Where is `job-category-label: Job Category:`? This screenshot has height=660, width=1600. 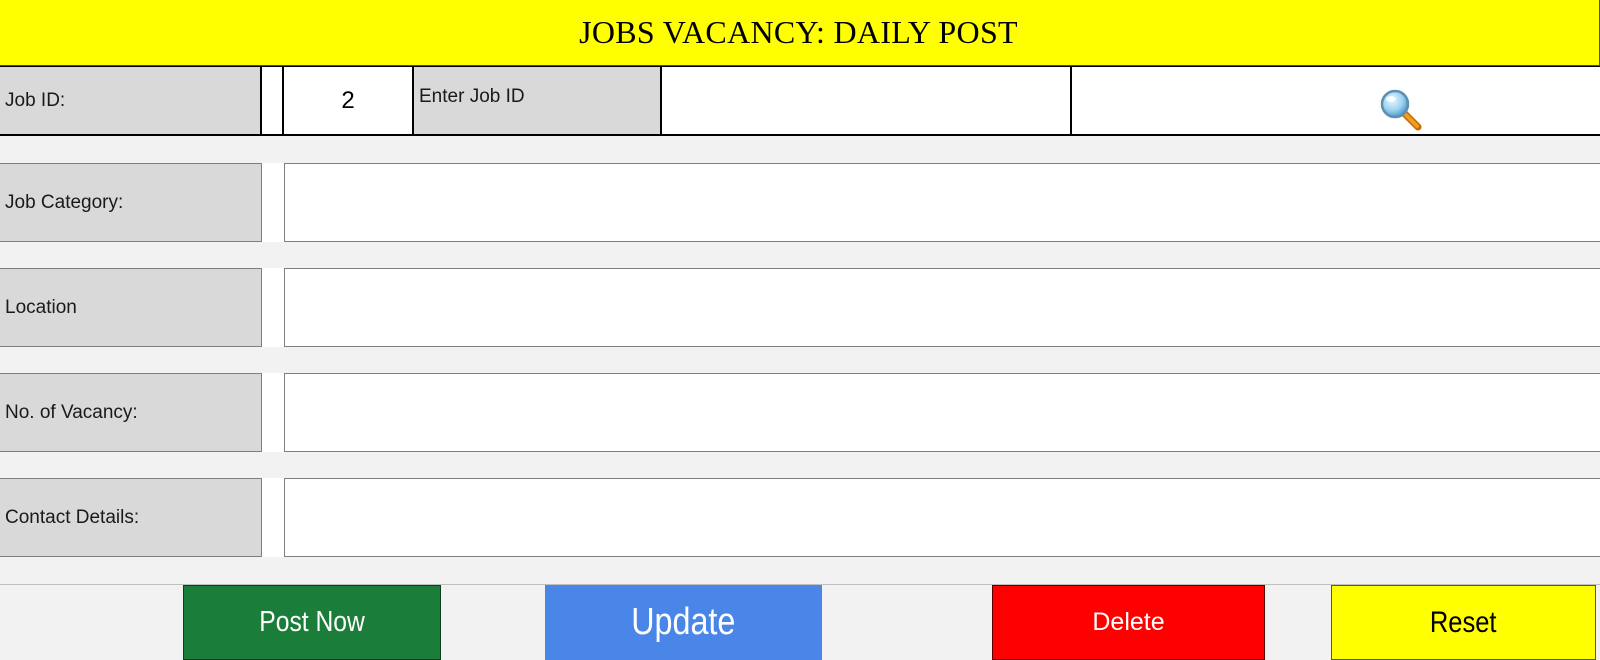
job-category-label: Job Category: is located at coordinates (64, 202).